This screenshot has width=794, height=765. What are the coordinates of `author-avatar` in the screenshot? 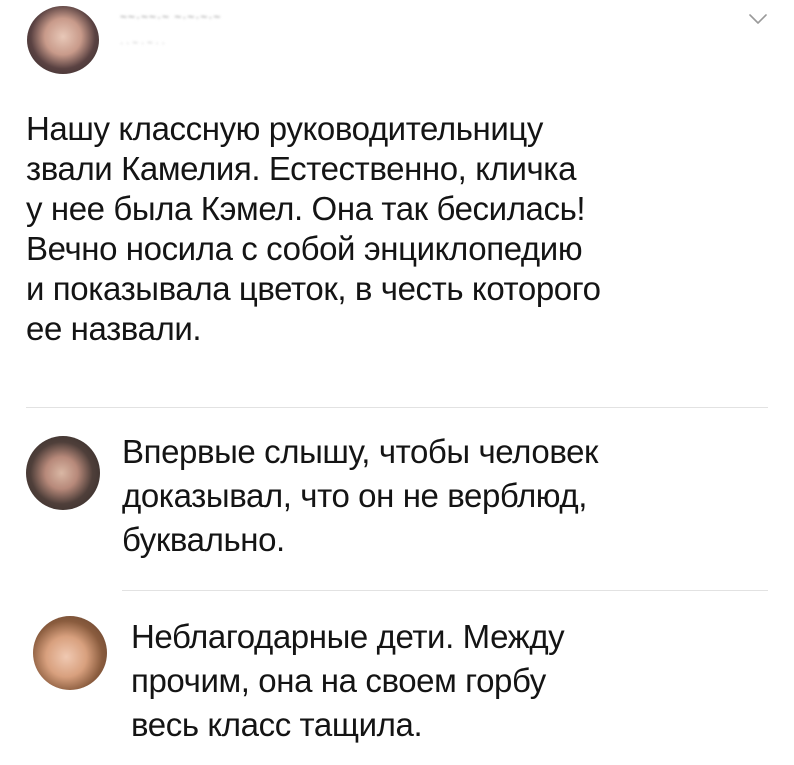 It's located at (63, 40).